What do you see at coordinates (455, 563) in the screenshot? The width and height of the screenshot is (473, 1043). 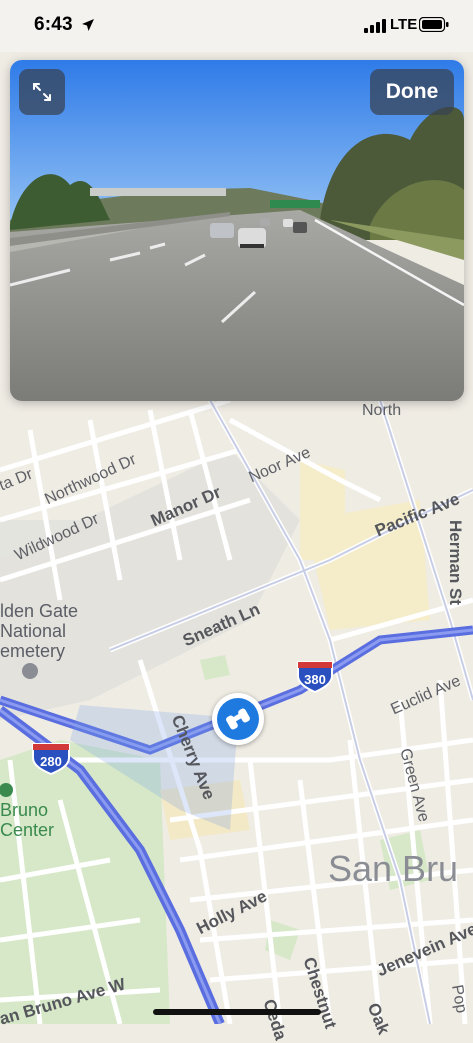 I see `street-label-herman: Herman St` at bounding box center [455, 563].